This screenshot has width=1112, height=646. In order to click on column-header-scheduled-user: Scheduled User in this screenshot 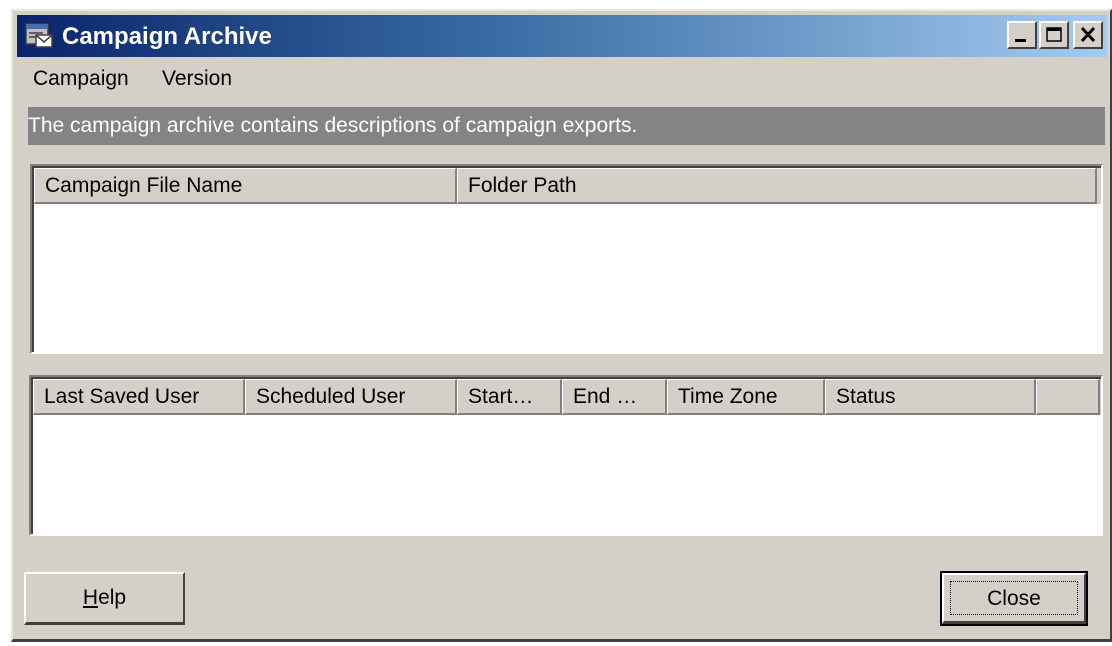, I will do `click(351, 397)`.